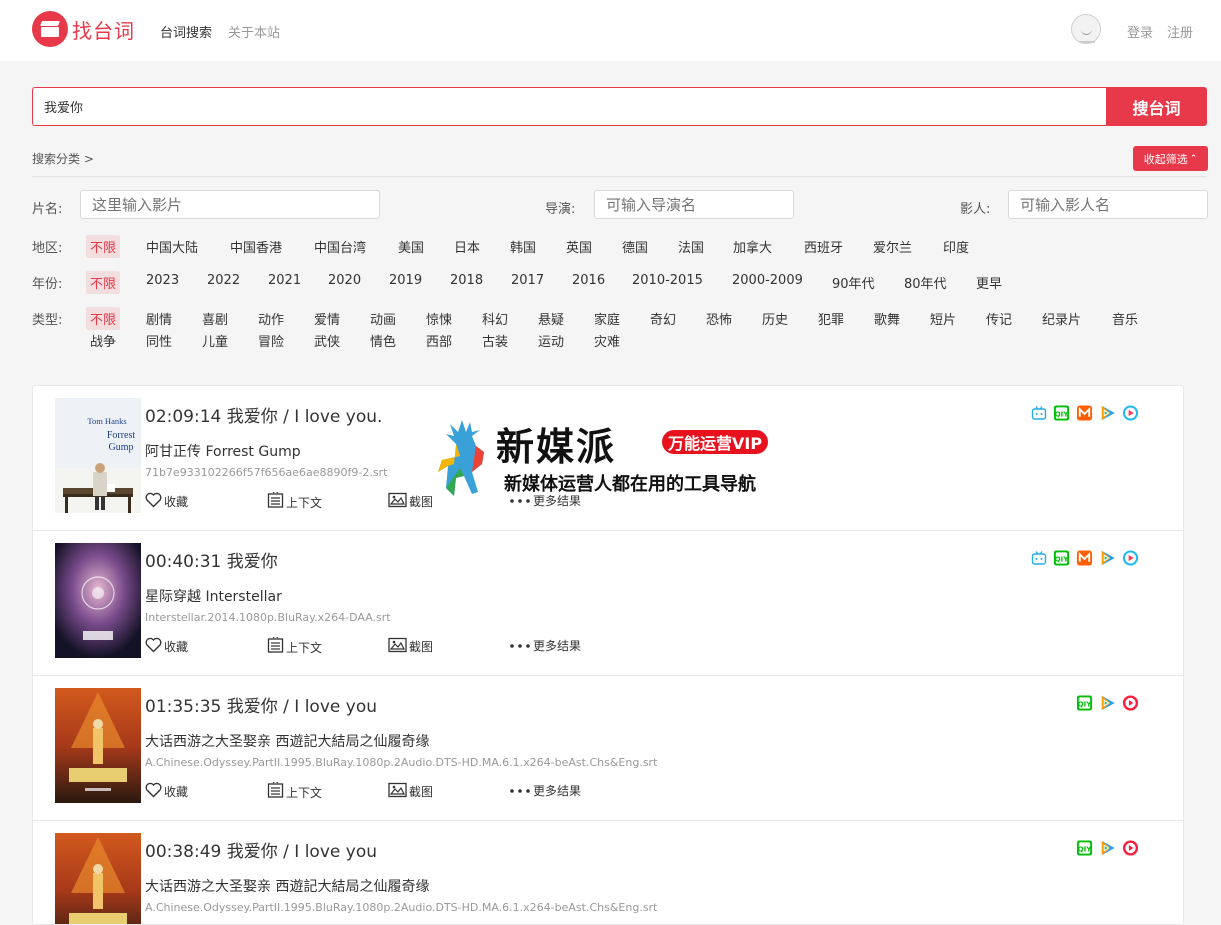 This screenshot has height=925, width=1221. What do you see at coordinates (887, 318) in the screenshot?
I see `genre-option: 歌舞` at bounding box center [887, 318].